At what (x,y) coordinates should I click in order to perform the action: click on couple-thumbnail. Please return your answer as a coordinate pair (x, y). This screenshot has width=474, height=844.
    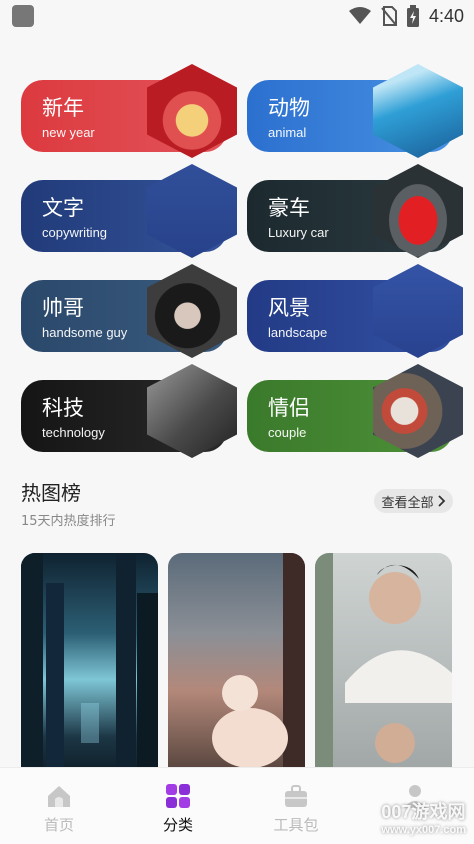
    Looking at the image, I should click on (418, 411).